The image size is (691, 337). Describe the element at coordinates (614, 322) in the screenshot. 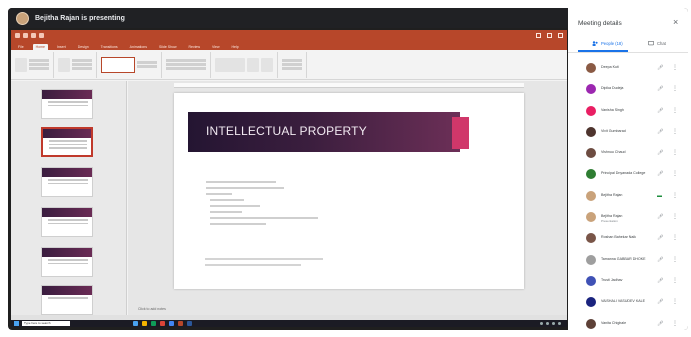

I see `participant-name: Vanita Chighale` at that location.